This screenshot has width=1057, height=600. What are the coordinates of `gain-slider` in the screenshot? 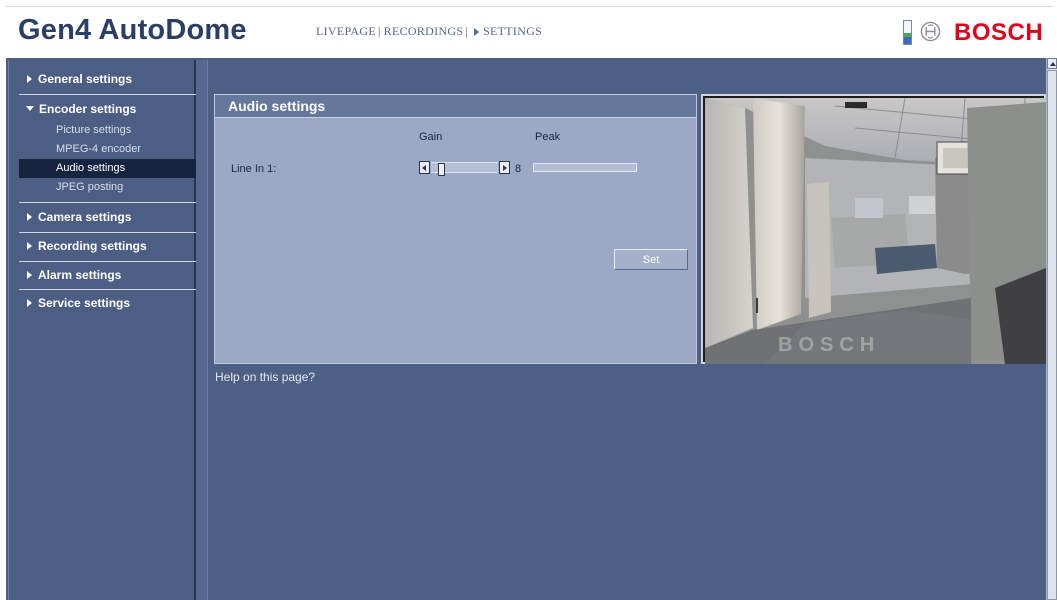 It's located at (465, 168).